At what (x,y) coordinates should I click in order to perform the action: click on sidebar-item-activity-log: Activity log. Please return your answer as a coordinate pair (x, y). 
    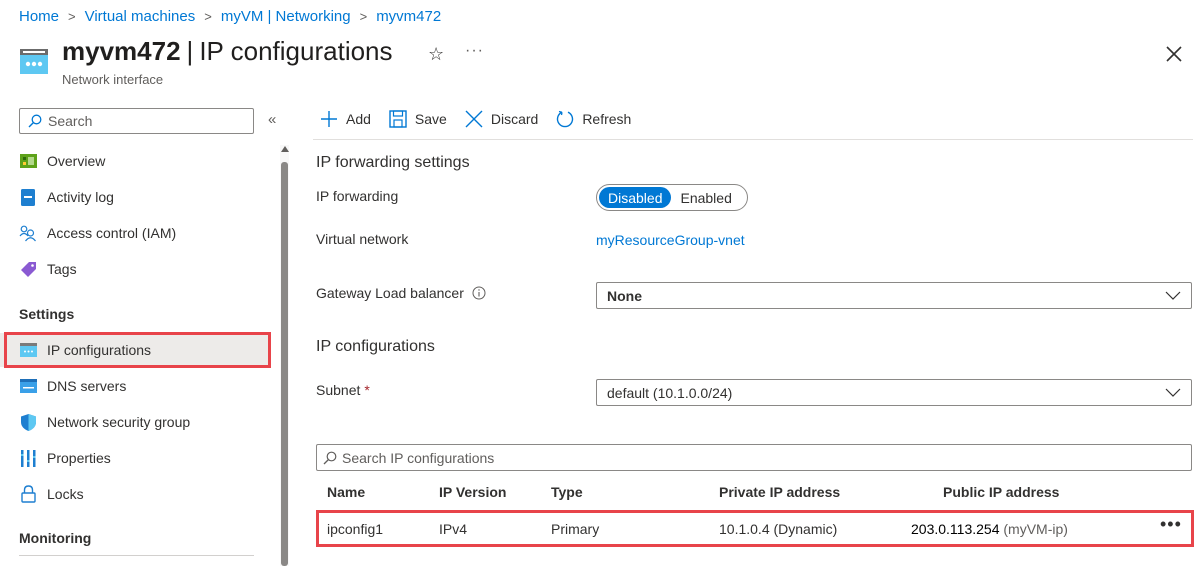
    Looking at the image, I should click on (134, 197).